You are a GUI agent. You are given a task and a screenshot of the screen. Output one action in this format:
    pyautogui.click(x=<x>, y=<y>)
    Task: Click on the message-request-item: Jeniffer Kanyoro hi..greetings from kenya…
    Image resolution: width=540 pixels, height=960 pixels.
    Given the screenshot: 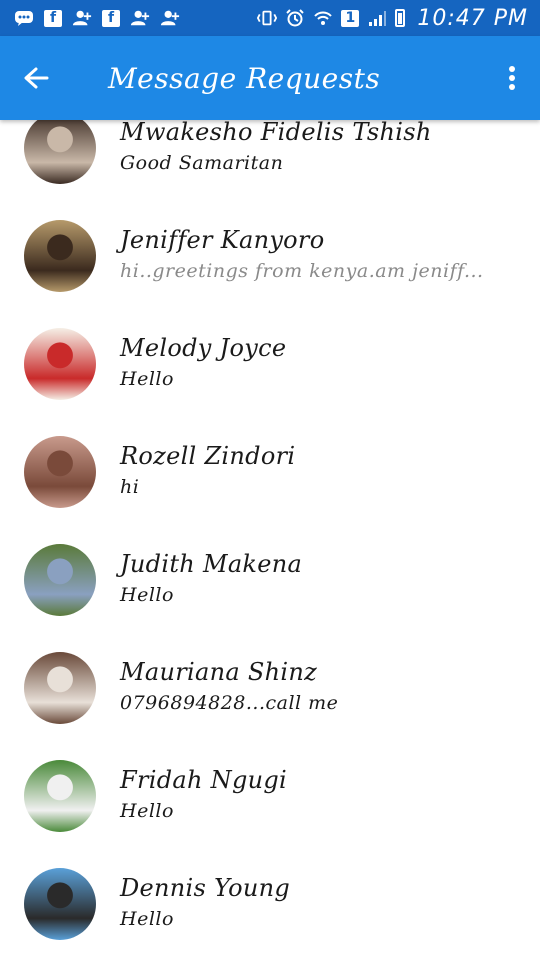 What is the action you would take?
    pyautogui.click(x=270, y=254)
    